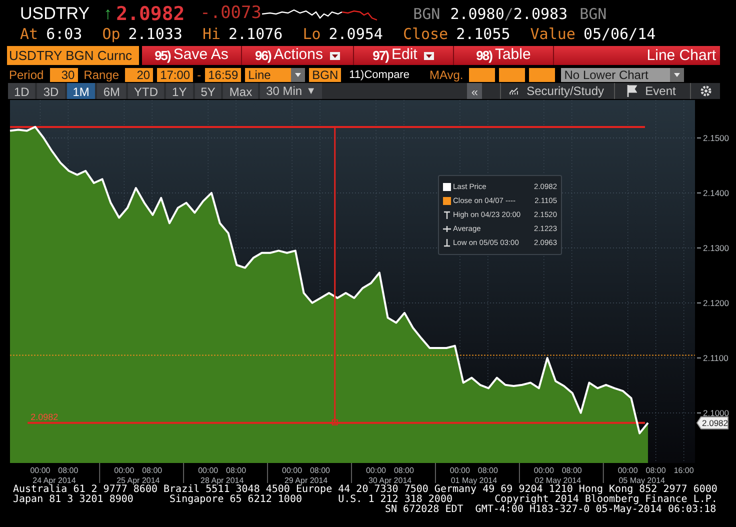 The image size is (736, 527). What do you see at coordinates (474, 91) in the screenshot?
I see `collapse-button: «` at bounding box center [474, 91].